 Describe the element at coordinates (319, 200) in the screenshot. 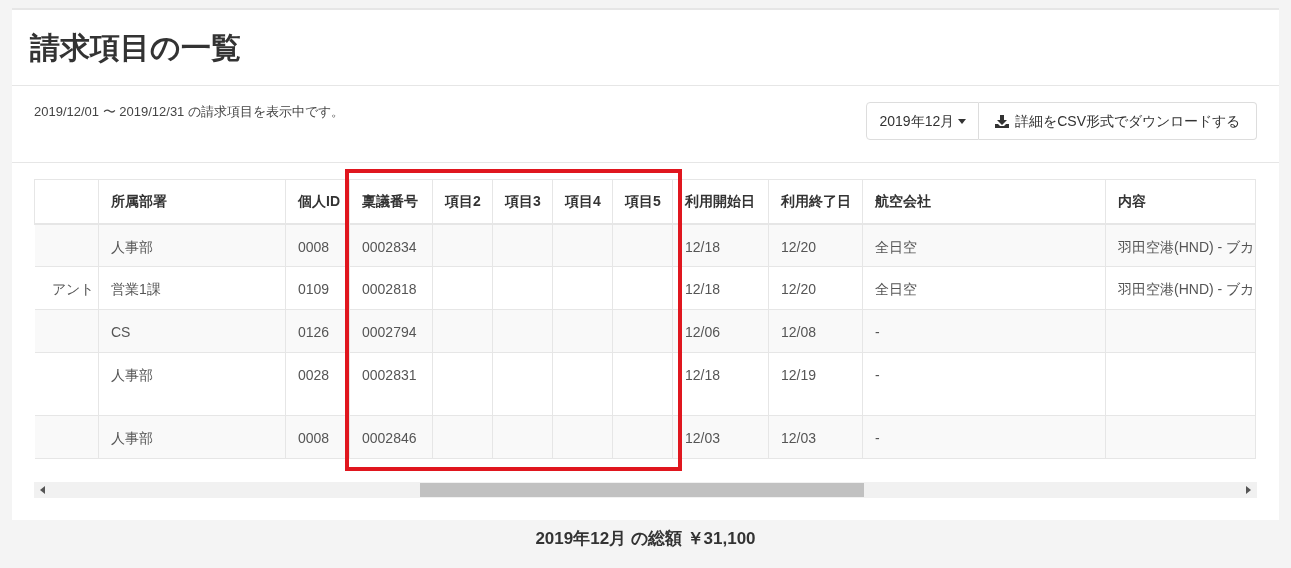

I see `column-header: 個人ID` at that location.